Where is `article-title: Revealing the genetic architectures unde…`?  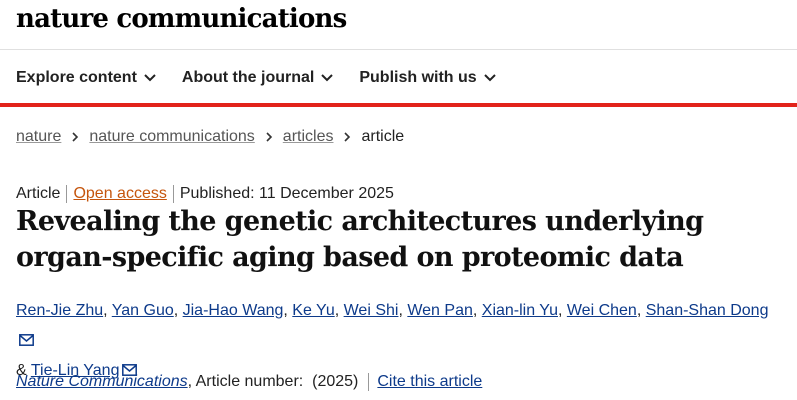
article-title: Revealing the genetic architectures unde… is located at coordinates (360, 239).